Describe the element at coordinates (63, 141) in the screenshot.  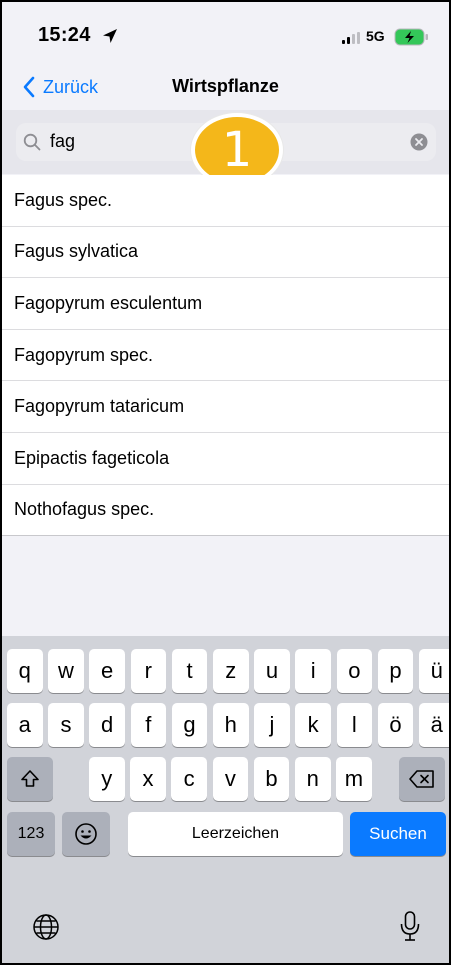
I see `search-query: fag` at that location.